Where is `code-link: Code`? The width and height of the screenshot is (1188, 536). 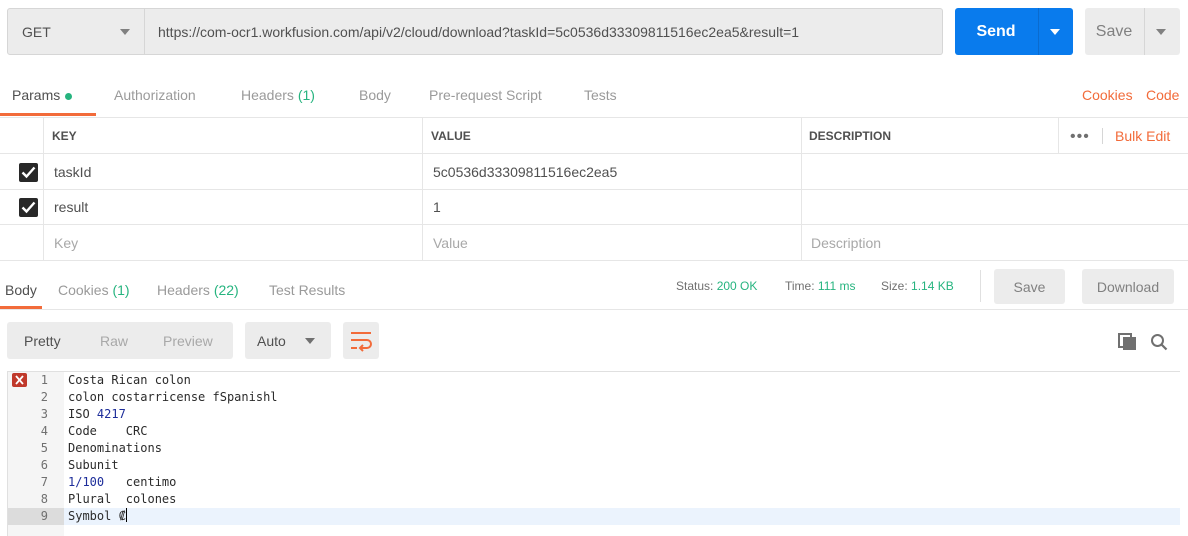
code-link: Code is located at coordinates (1162, 95).